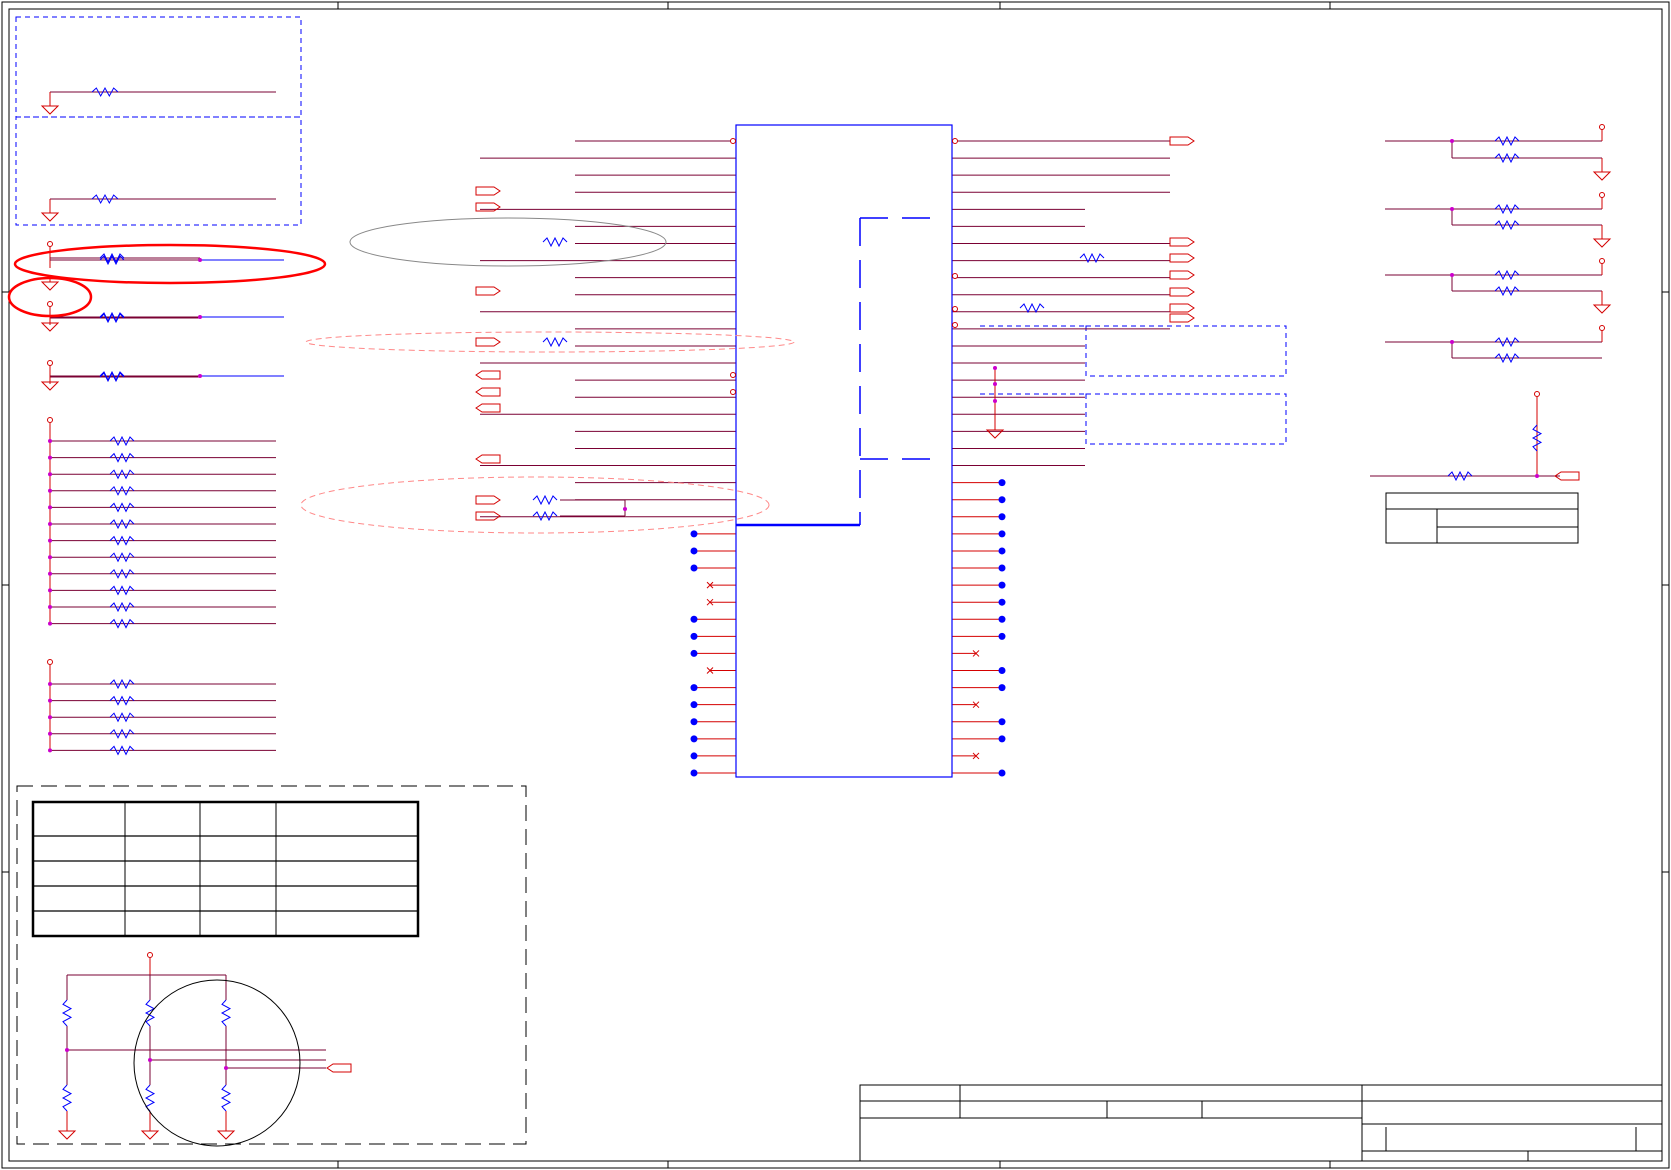  I want to click on ic-body, so click(844, 451).